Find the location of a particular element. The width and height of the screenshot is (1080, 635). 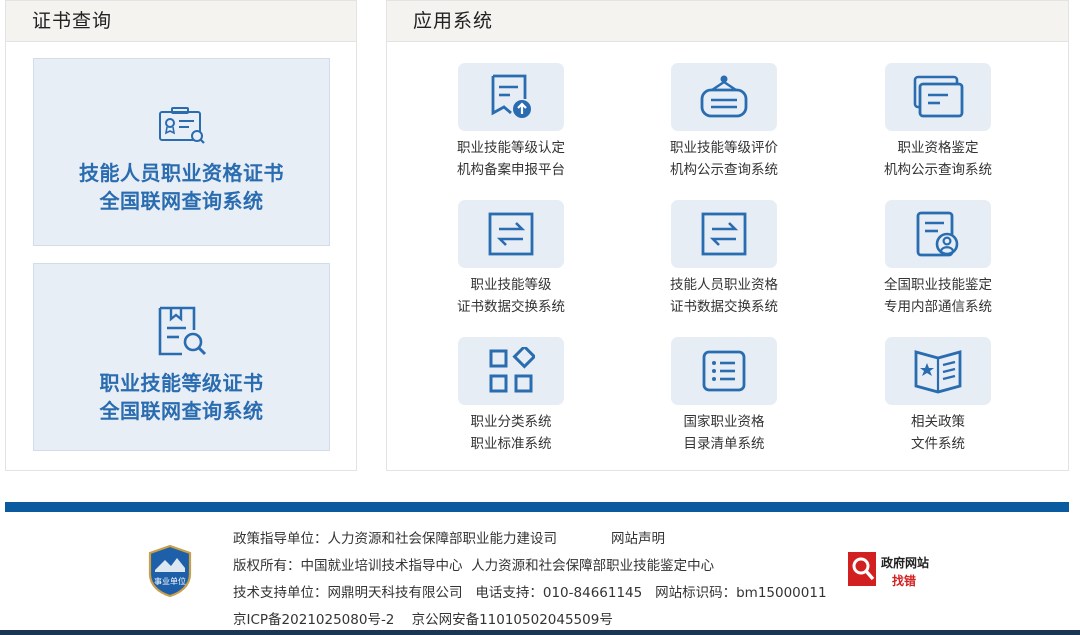

phone-number: 010-84661145 is located at coordinates (592, 593).